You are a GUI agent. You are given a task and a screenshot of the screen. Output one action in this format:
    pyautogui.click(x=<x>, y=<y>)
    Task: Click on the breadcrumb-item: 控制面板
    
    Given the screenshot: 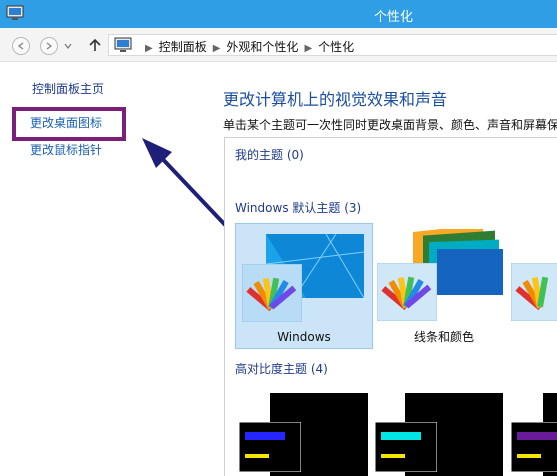 What is the action you would take?
    pyautogui.click(x=183, y=47)
    